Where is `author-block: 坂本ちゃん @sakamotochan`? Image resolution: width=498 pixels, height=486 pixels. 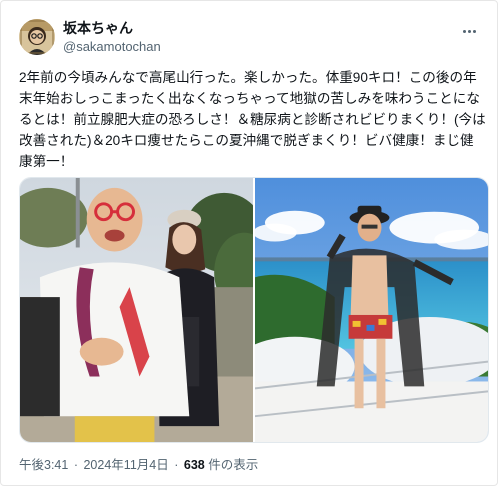
author-block: 坂本ちゃん @sakamotochan is located at coordinates (112, 37).